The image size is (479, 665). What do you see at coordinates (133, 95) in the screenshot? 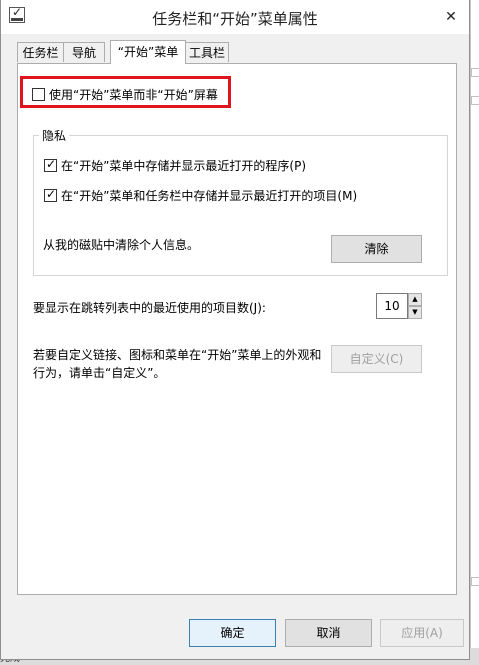
I see `start-screen-label: 使用“开始”菜单而非“开始”屏幕` at bounding box center [133, 95].